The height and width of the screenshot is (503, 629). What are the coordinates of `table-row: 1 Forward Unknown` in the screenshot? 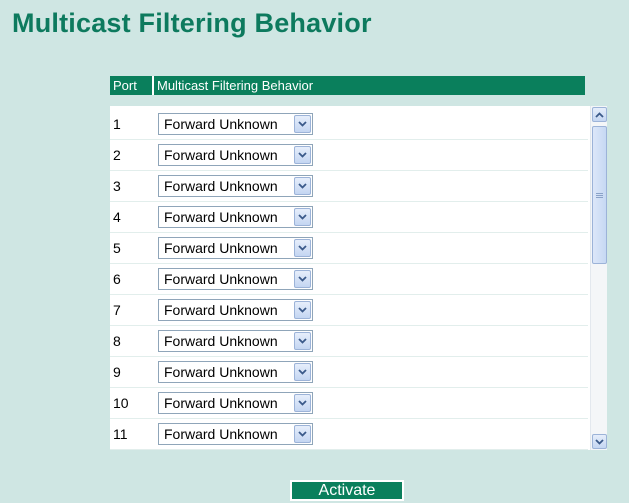 It's located at (349, 124).